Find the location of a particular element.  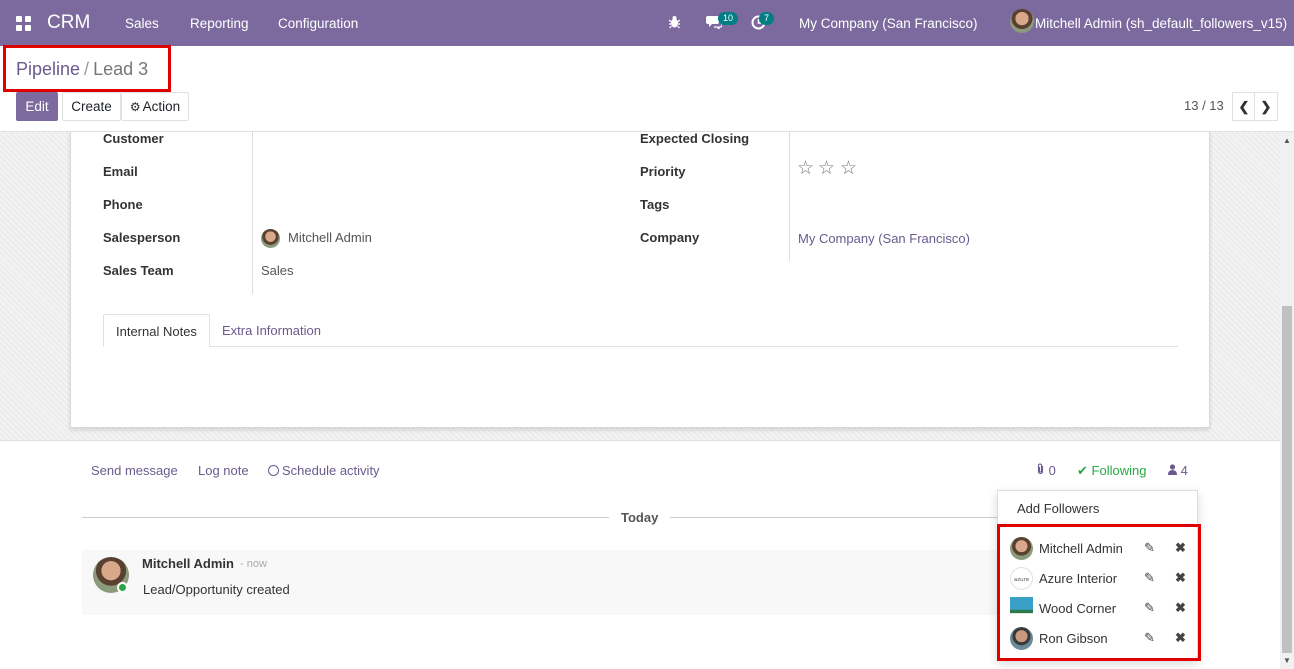

schedule-activity-label: Schedule activity is located at coordinates (331, 470).